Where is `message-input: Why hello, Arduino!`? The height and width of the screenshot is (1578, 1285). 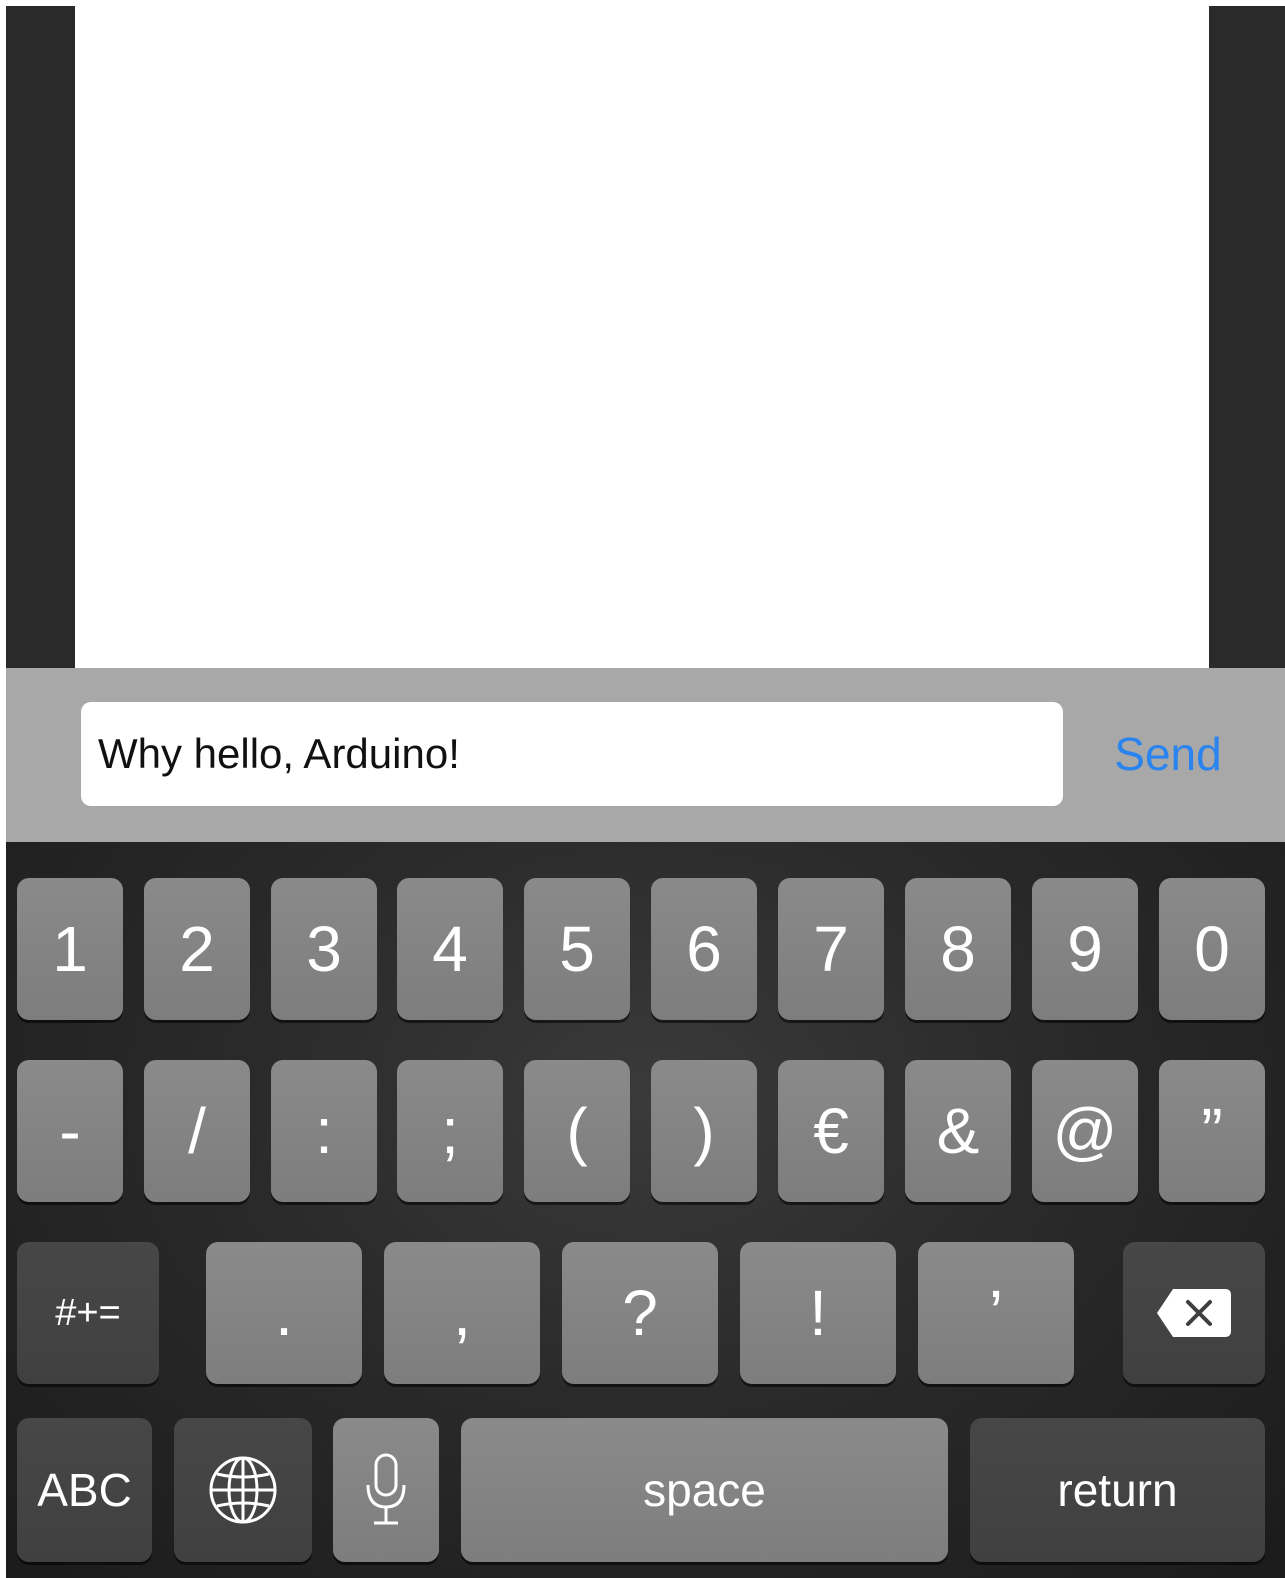 message-input: Why hello, Arduino! is located at coordinates (572, 754).